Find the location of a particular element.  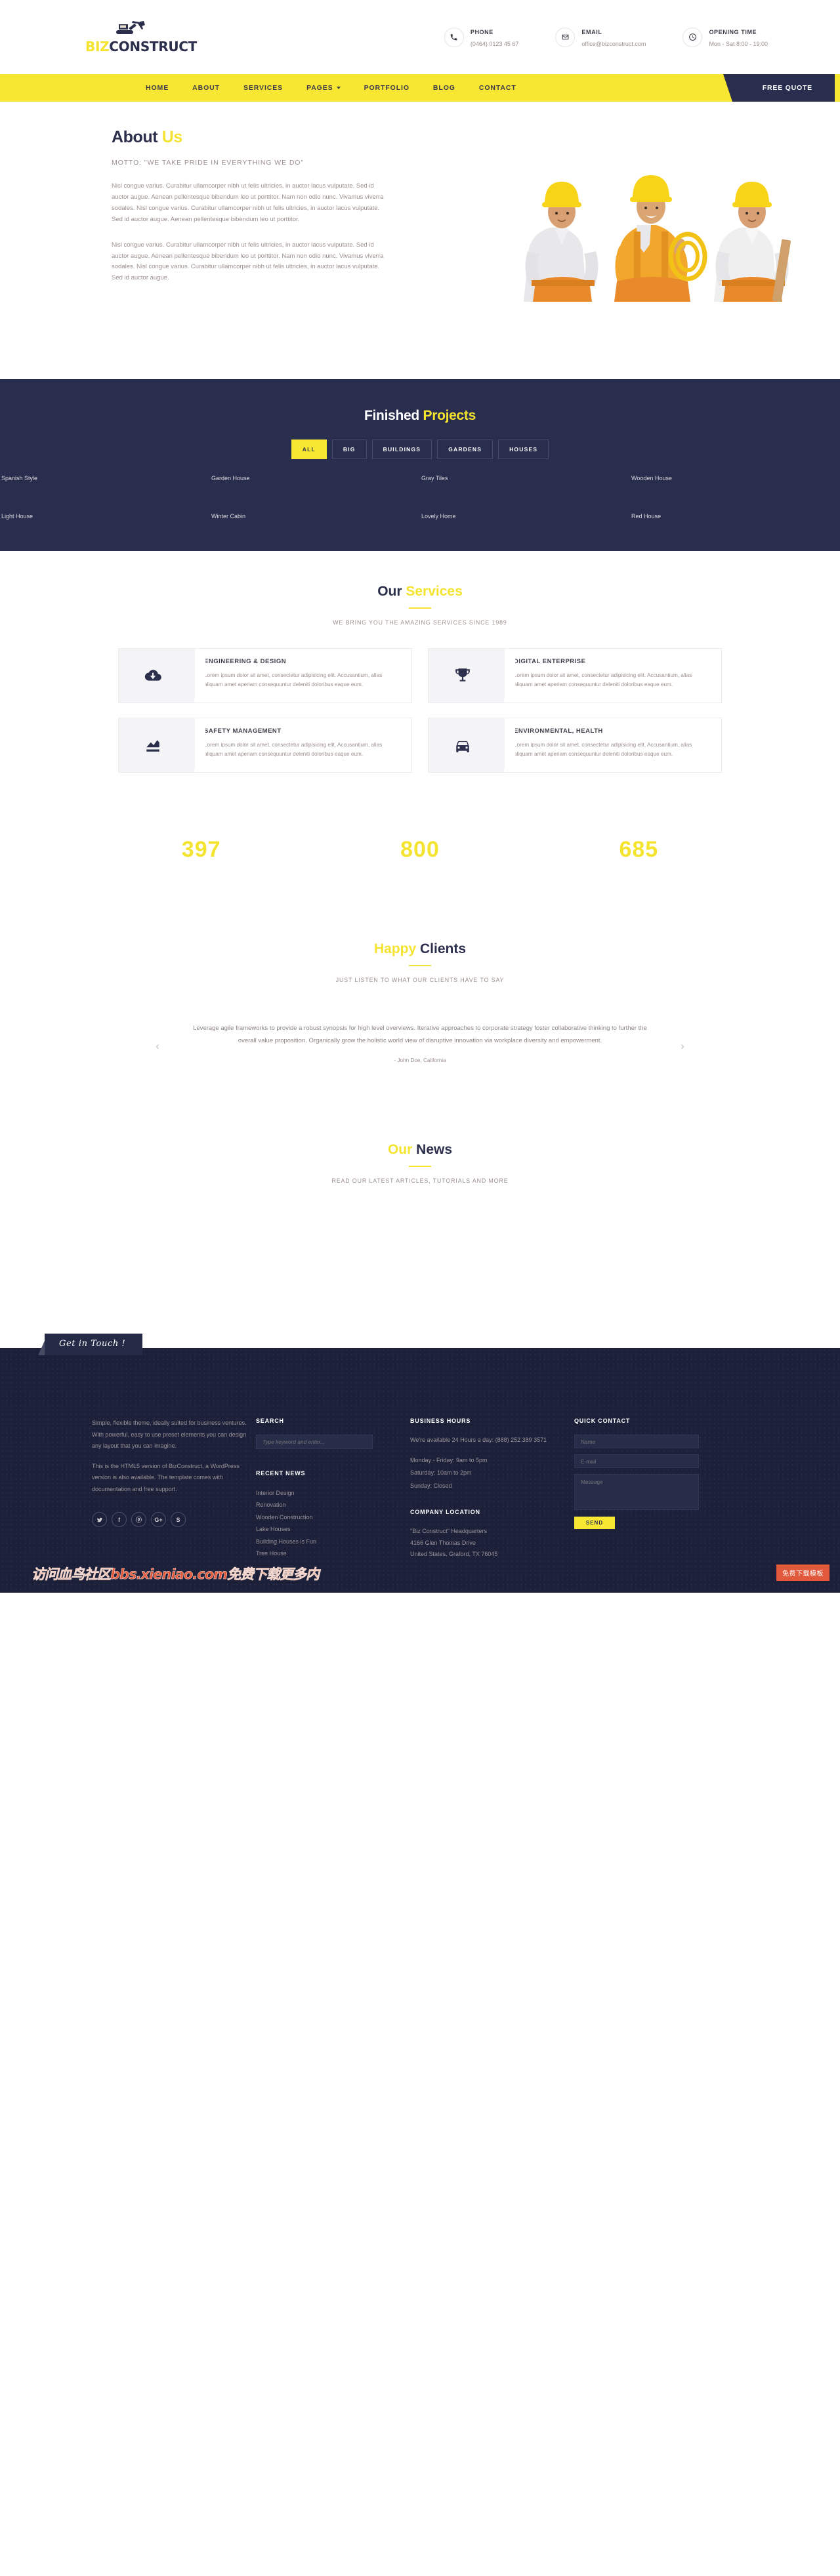

testimonial-prev-button: ‹ is located at coordinates (157, 1046).